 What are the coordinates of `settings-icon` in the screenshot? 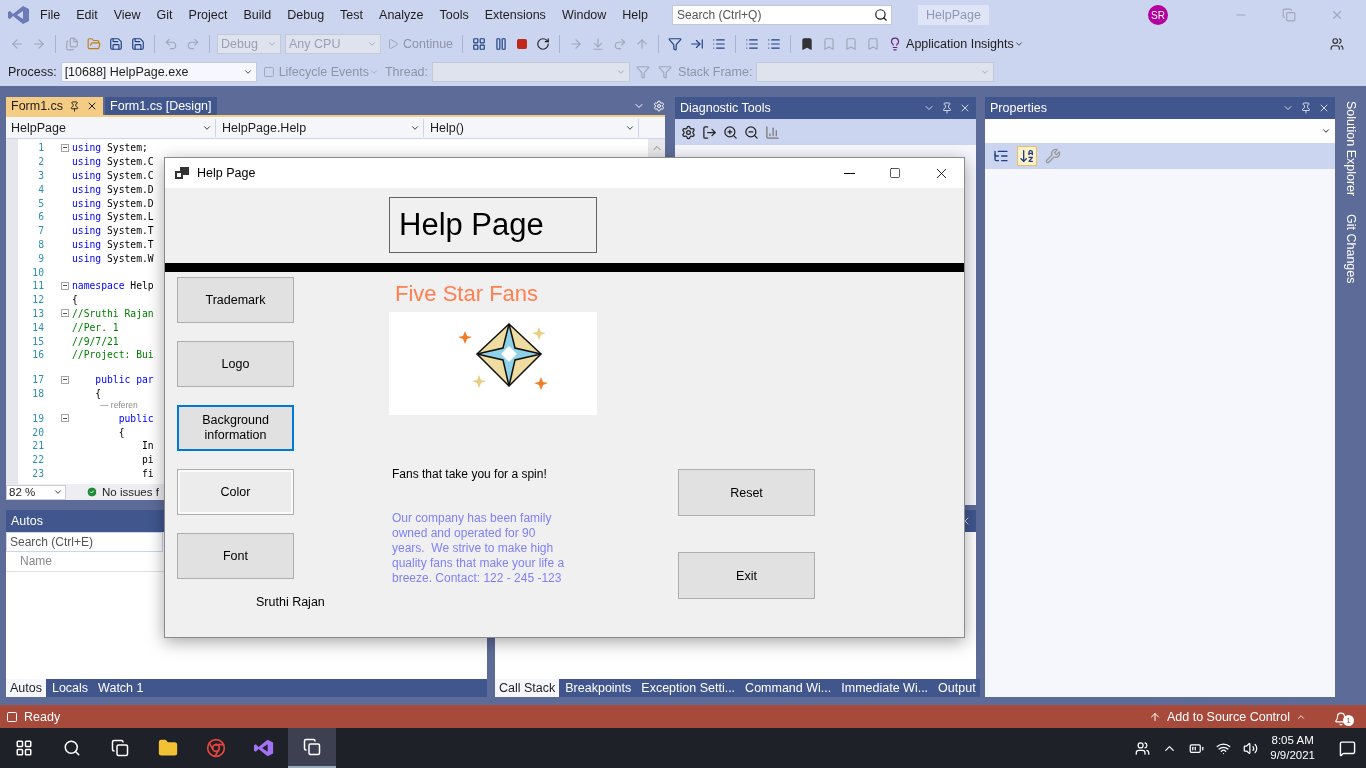 It's located at (688, 132).